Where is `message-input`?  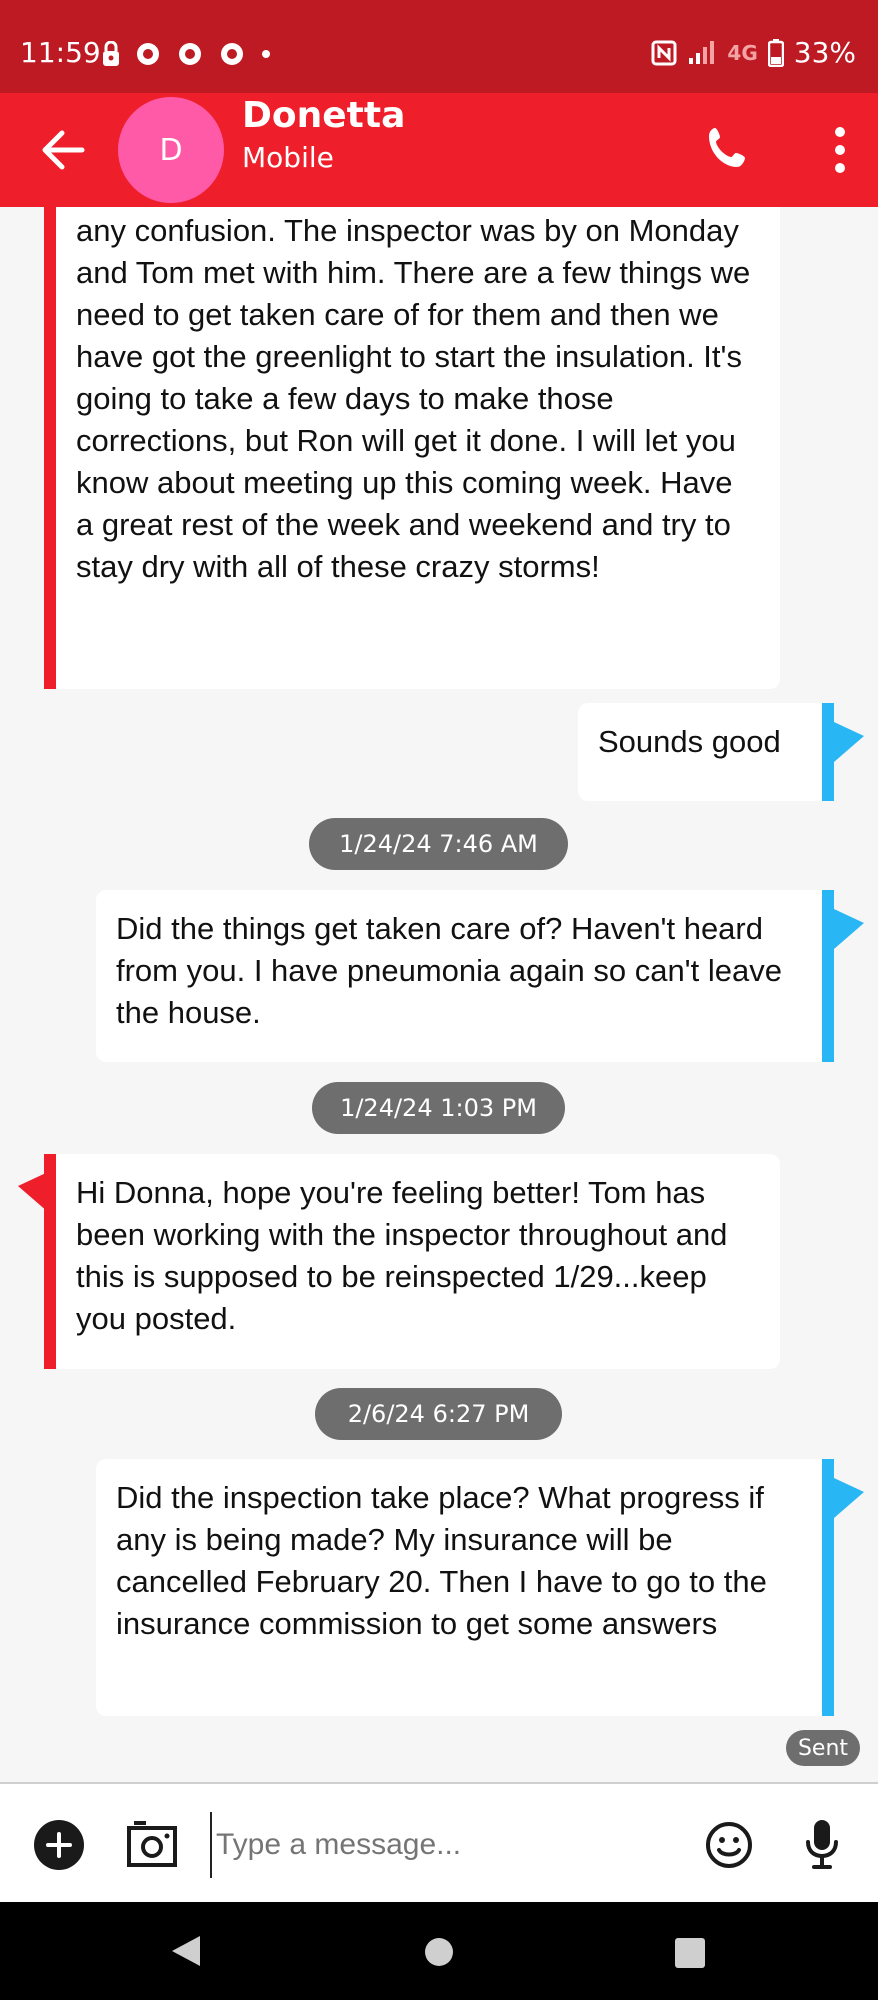 message-input is located at coordinates (444, 1845).